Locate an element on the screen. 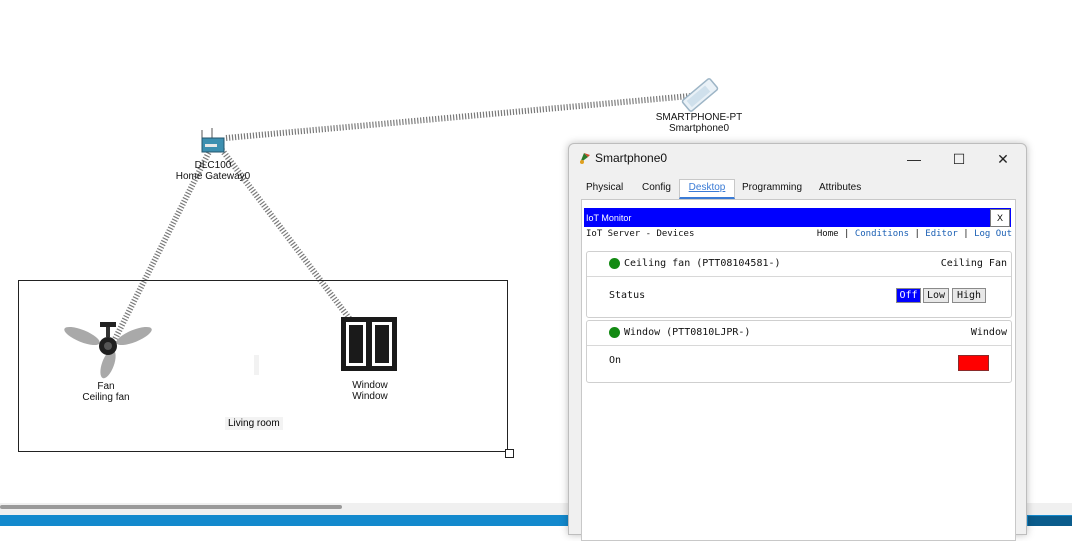  device-card-window: Window (PTT0810LJPR-) Window On is located at coordinates (799, 351).